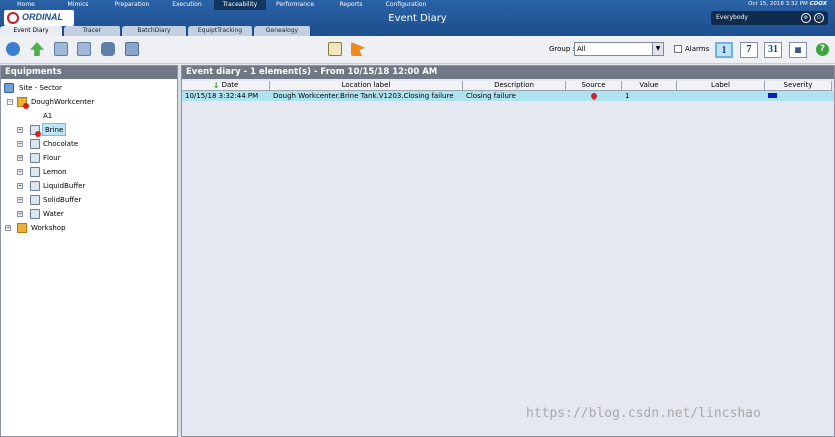 This screenshot has width=835, height=437. What do you see at coordinates (749, 50) in the screenshot?
I see `calendar-week-button: 7` at bounding box center [749, 50].